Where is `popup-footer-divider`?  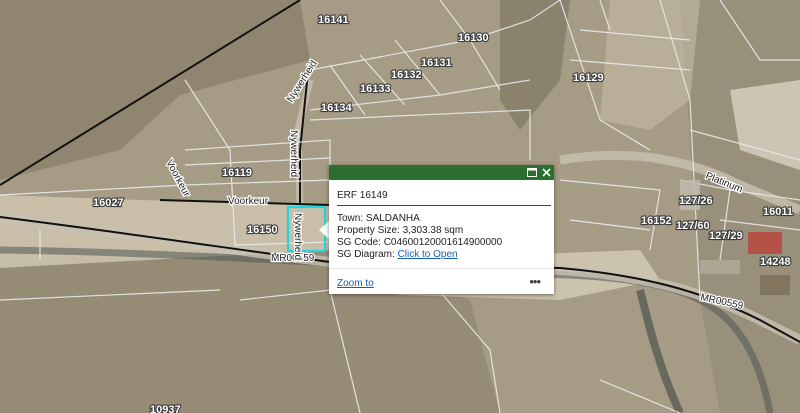
popup-footer-divider is located at coordinates (441, 268).